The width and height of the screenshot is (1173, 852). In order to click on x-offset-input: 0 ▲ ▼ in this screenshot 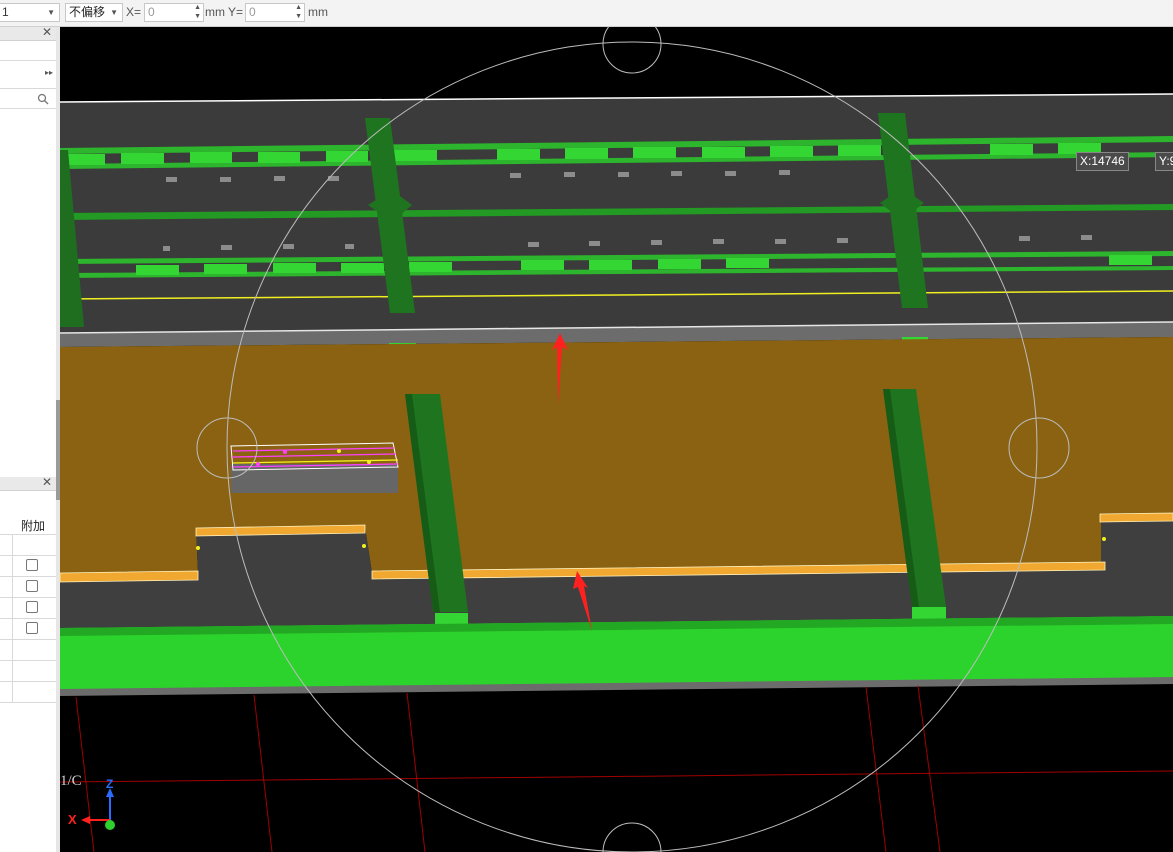, I will do `click(174, 12)`.